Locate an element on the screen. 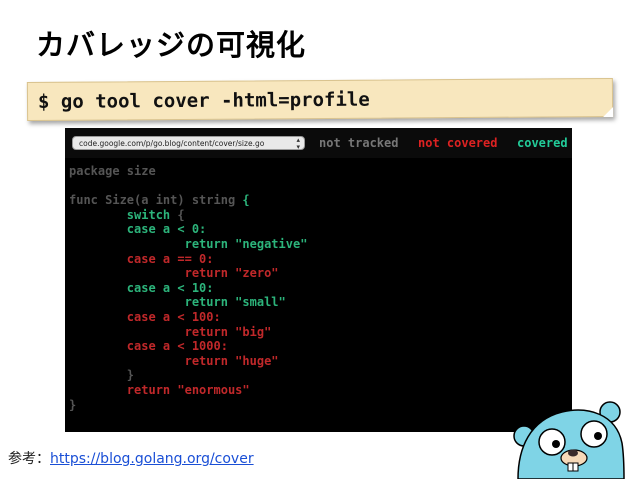 This screenshot has width=638, height=479. code-line: case a == 0: is located at coordinates (188, 259).